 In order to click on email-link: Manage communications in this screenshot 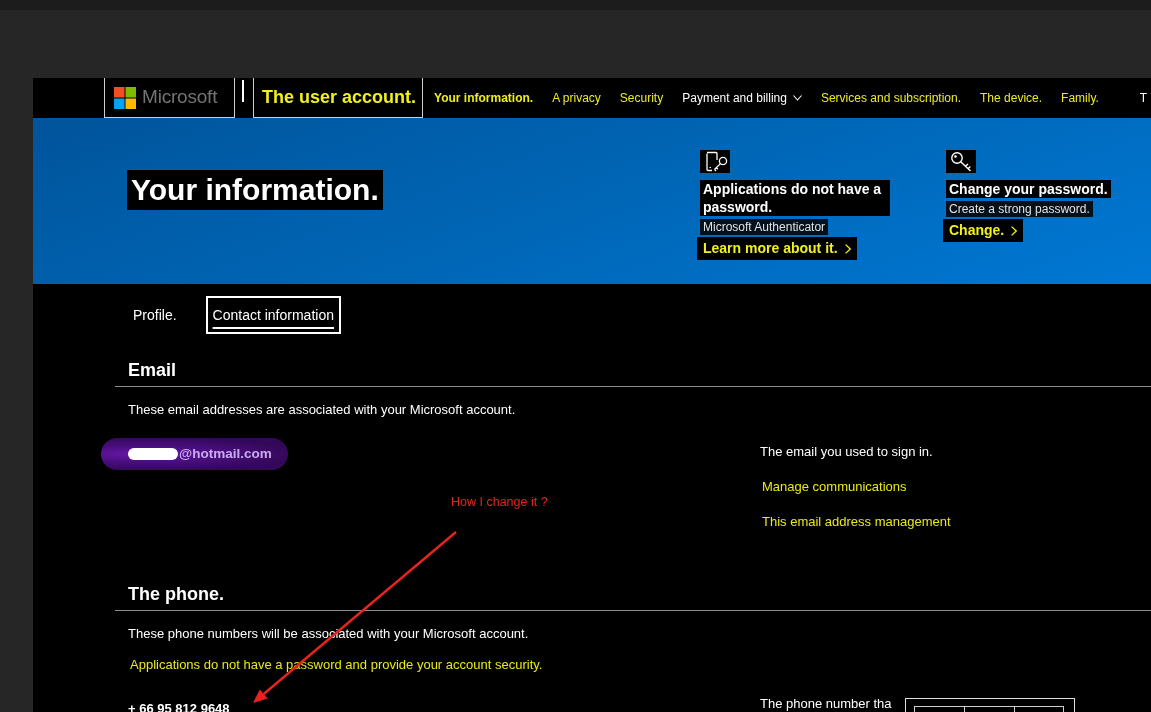, I will do `click(833, 487)`.